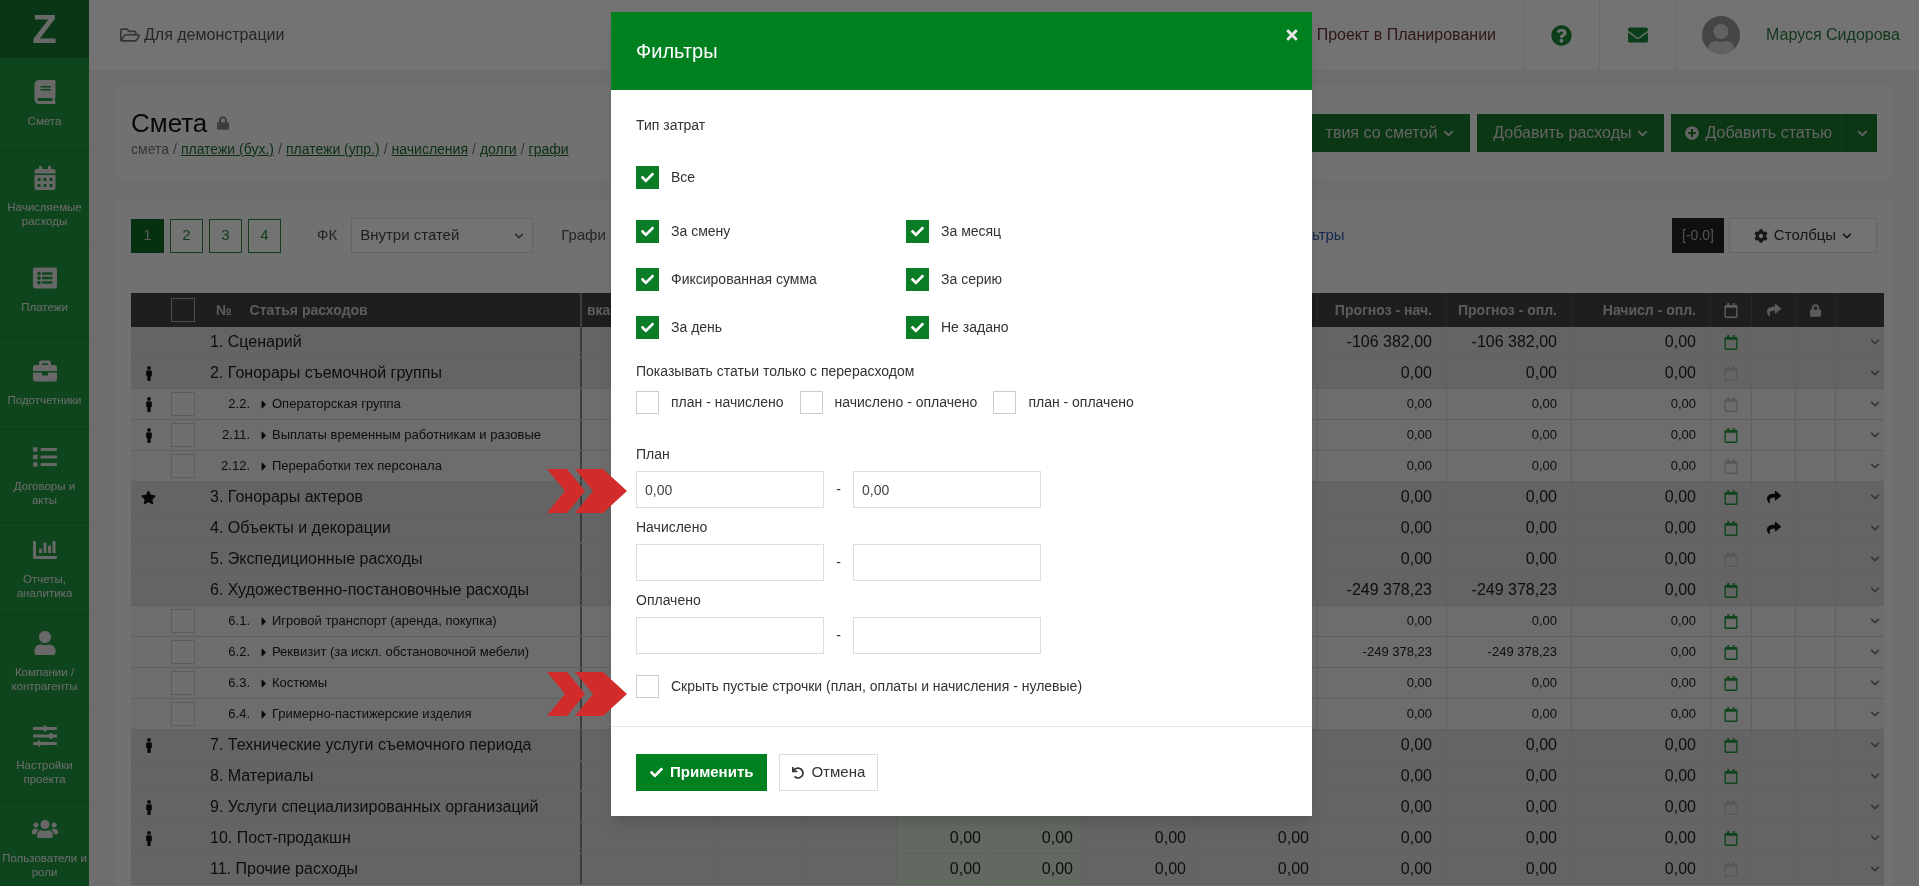  Describe the element at coordinates (369, 590) in the screenshot. I see `row-title: 6. Художественно-постановочные расходы` at that location.